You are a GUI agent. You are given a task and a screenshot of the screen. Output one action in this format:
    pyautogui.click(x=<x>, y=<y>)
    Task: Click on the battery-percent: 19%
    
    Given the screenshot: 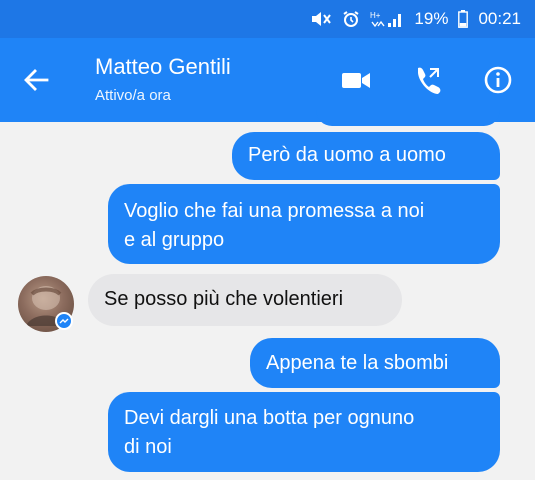 What is the action you would take?
    pyautogui.click(x=431, y=18)
    